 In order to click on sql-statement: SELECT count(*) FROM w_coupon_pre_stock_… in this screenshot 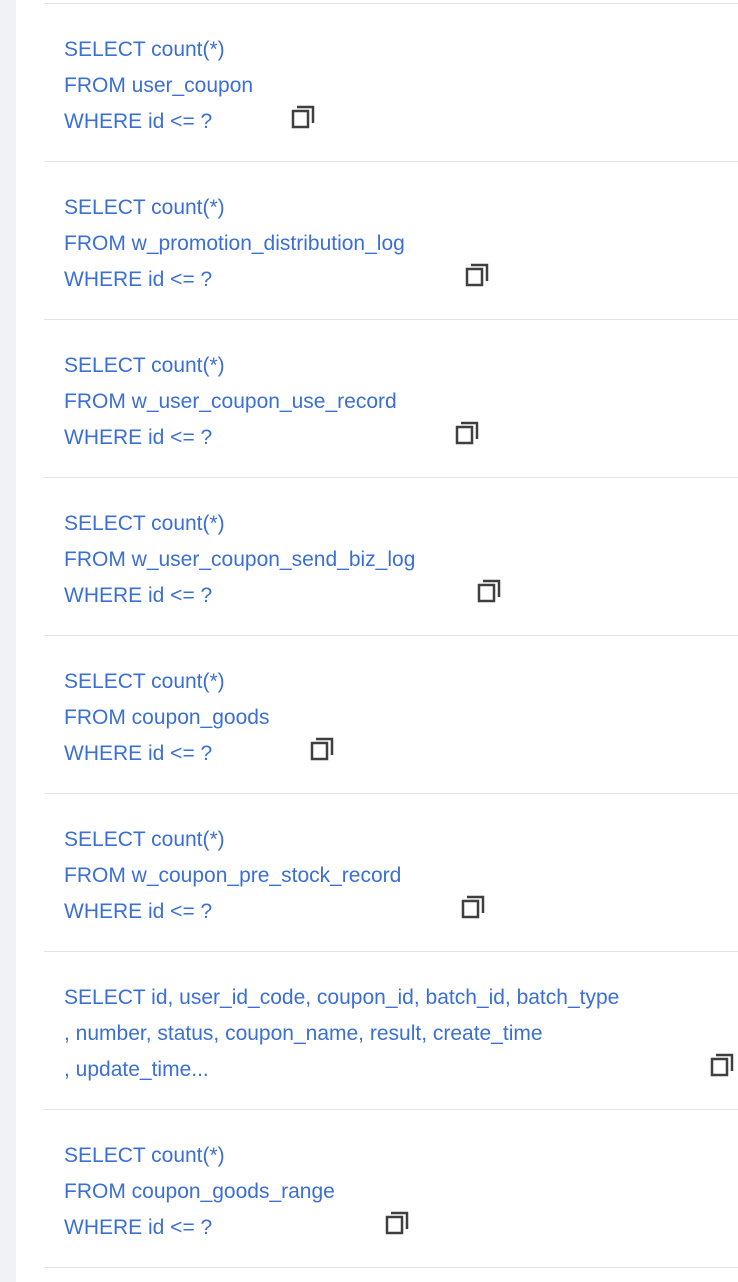, I will do `click(232, 876)`.